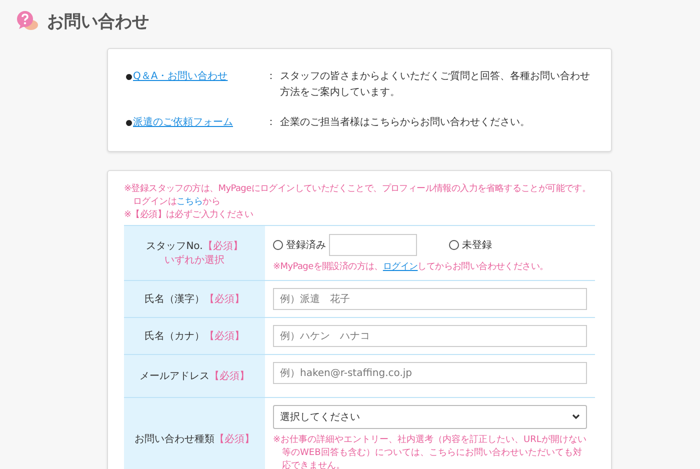 The image size is (700, 469). Describe the element at coordinates (306, 245) in the screenshot. I see `radio-label: 登録済み` at that location.